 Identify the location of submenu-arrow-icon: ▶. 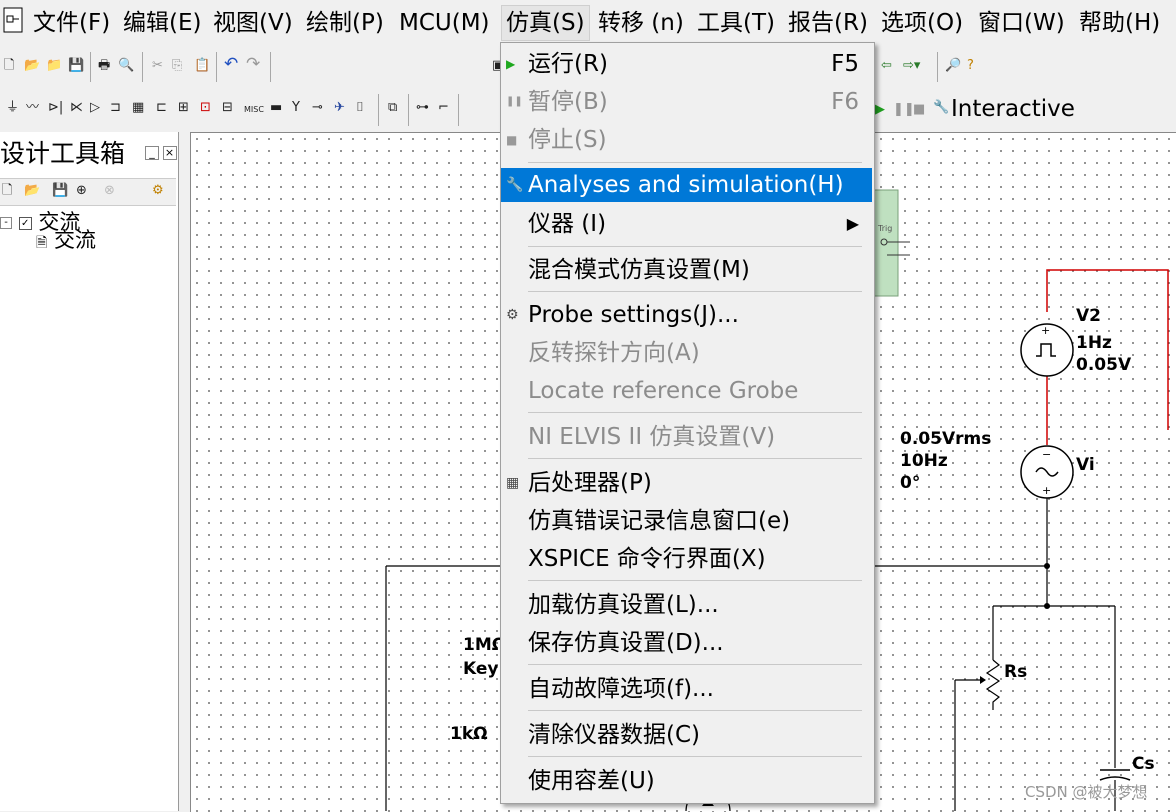
(852, 223).